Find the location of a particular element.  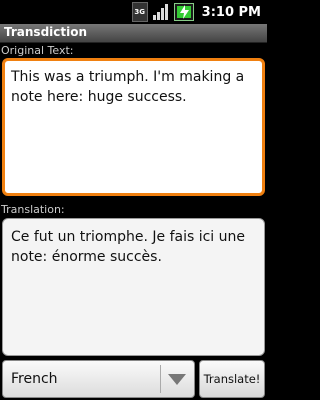

chevron-down-icon is located at coordinates (177, 379).